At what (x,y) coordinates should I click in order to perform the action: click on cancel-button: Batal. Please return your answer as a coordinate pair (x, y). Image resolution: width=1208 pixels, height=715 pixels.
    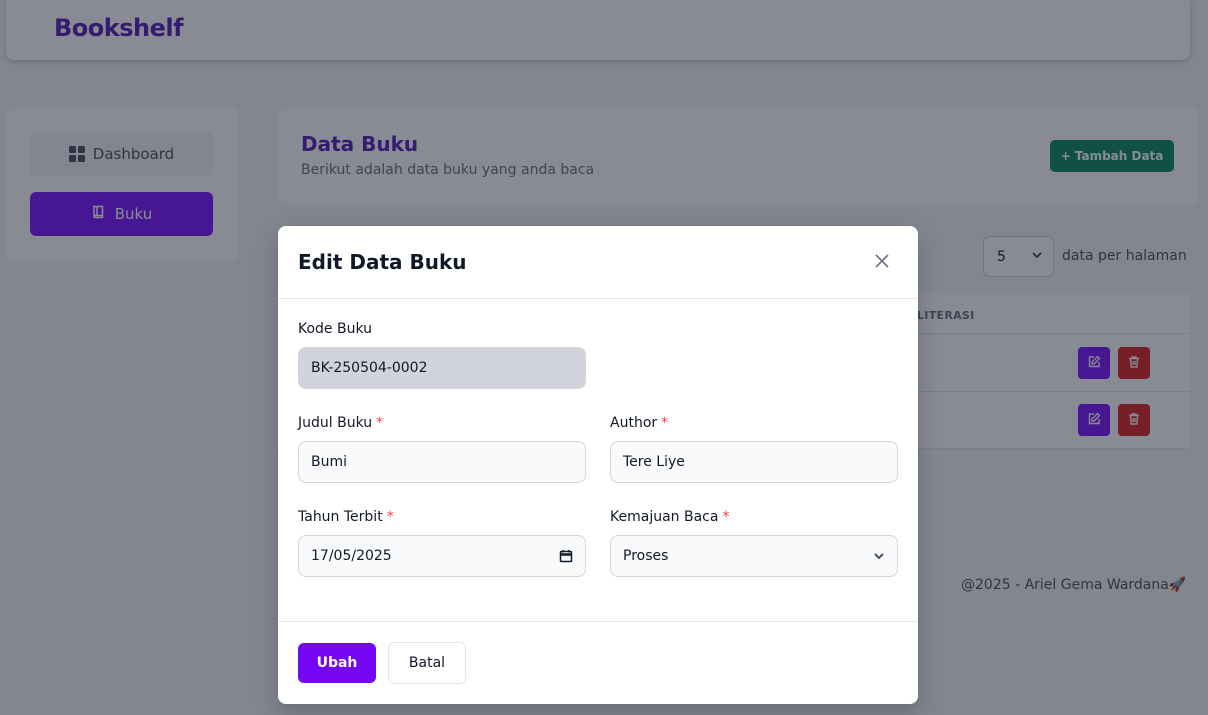
    Looking at the image, I should click on (427, 663).